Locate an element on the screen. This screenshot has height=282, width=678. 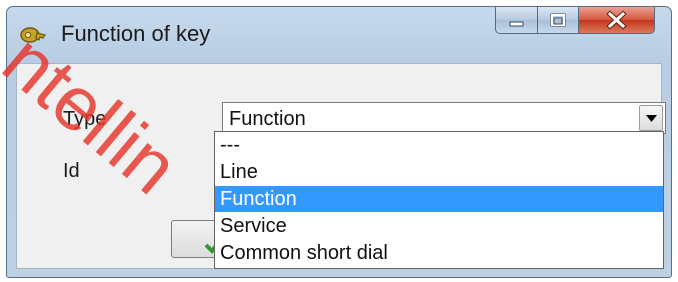
type-label: Type is located at coordinates (85, 119).